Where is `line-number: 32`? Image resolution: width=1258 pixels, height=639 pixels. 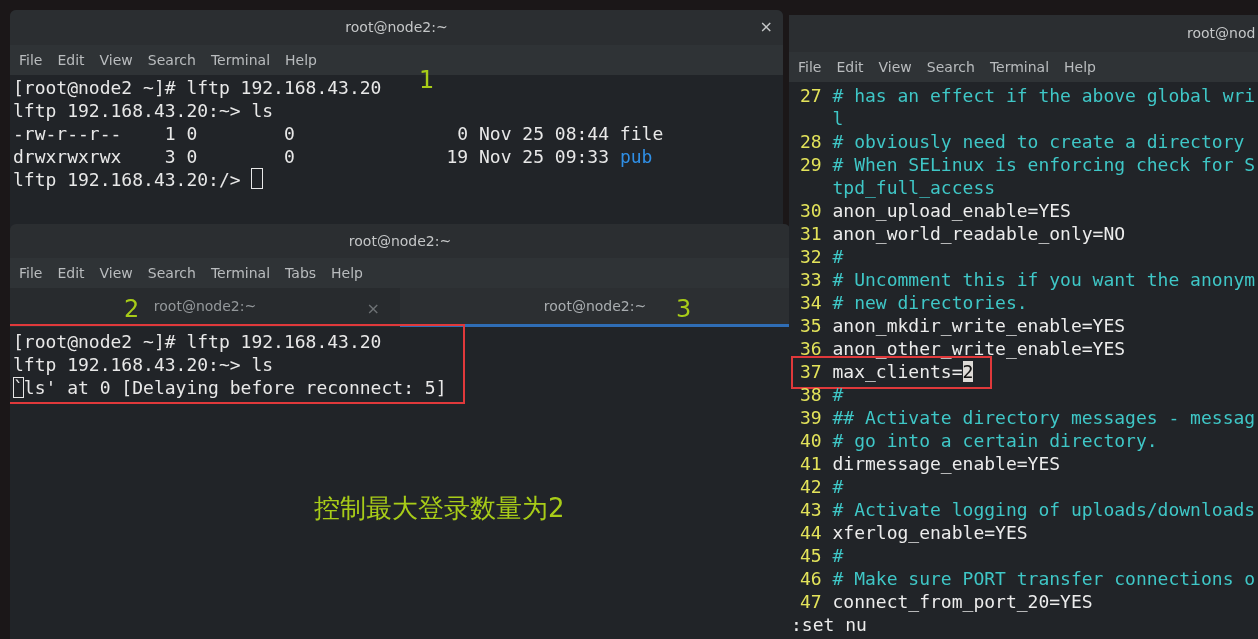 line-number: 32 is located at coordinates (811, 256).